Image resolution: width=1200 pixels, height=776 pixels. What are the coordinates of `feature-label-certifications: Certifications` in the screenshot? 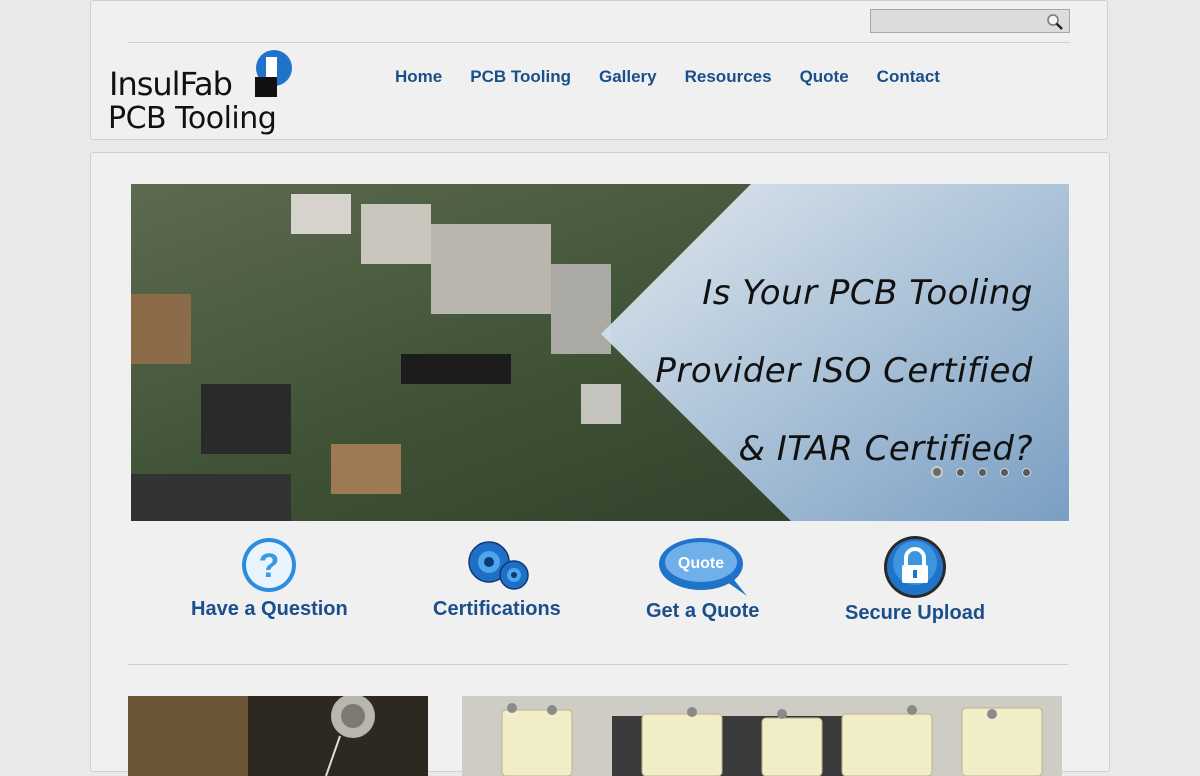 It's located at (497, 609).